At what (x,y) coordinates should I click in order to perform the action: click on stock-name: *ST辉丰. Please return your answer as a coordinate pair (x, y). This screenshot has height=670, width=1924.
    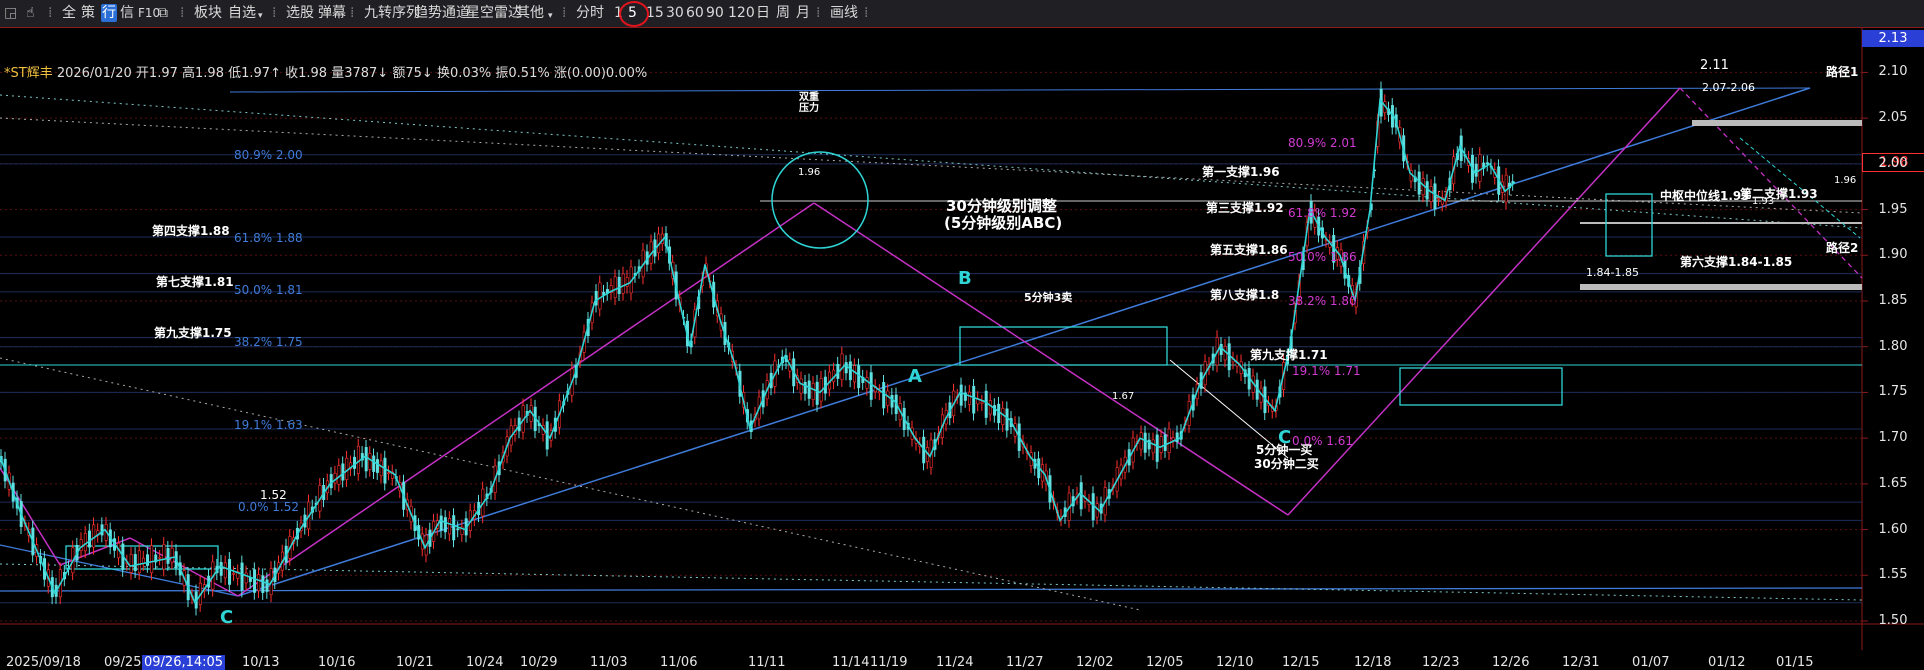
    Looking at the image, I should click on (28, 73).